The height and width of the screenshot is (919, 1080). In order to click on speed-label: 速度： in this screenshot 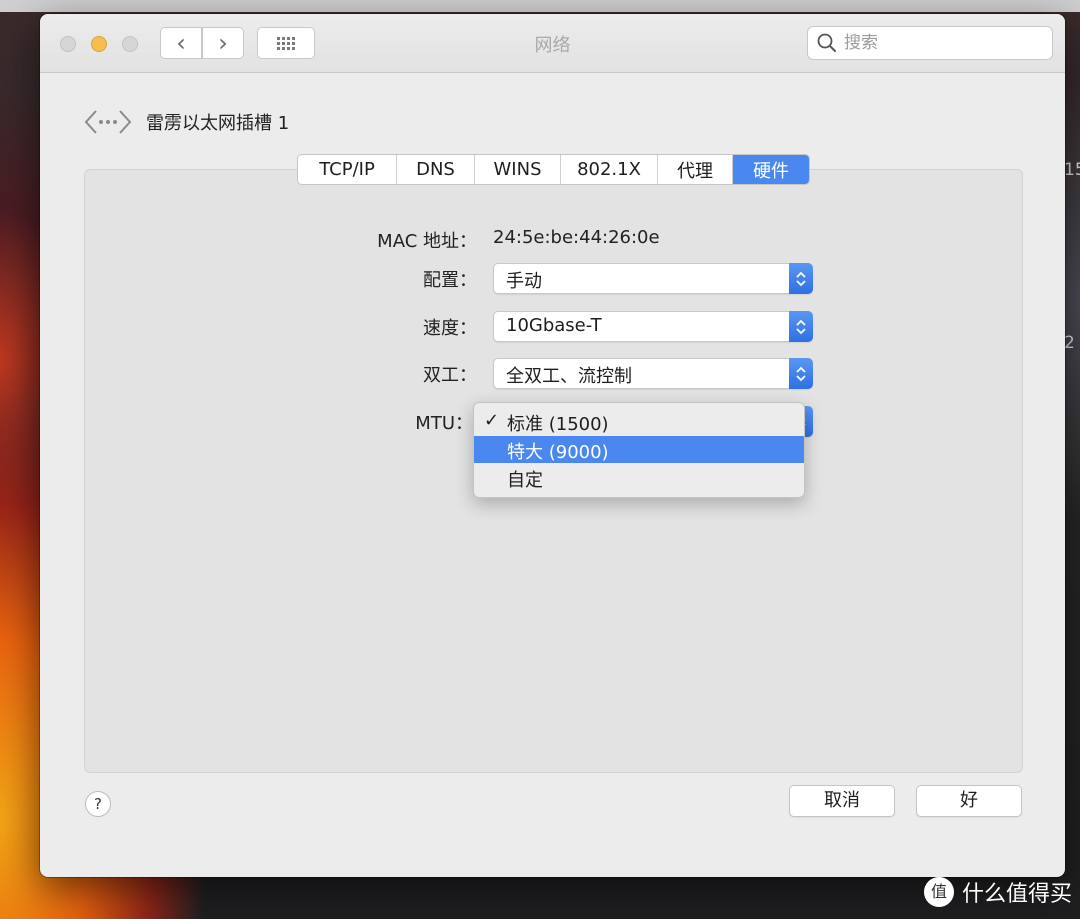, I will do `click(450, 328)`.